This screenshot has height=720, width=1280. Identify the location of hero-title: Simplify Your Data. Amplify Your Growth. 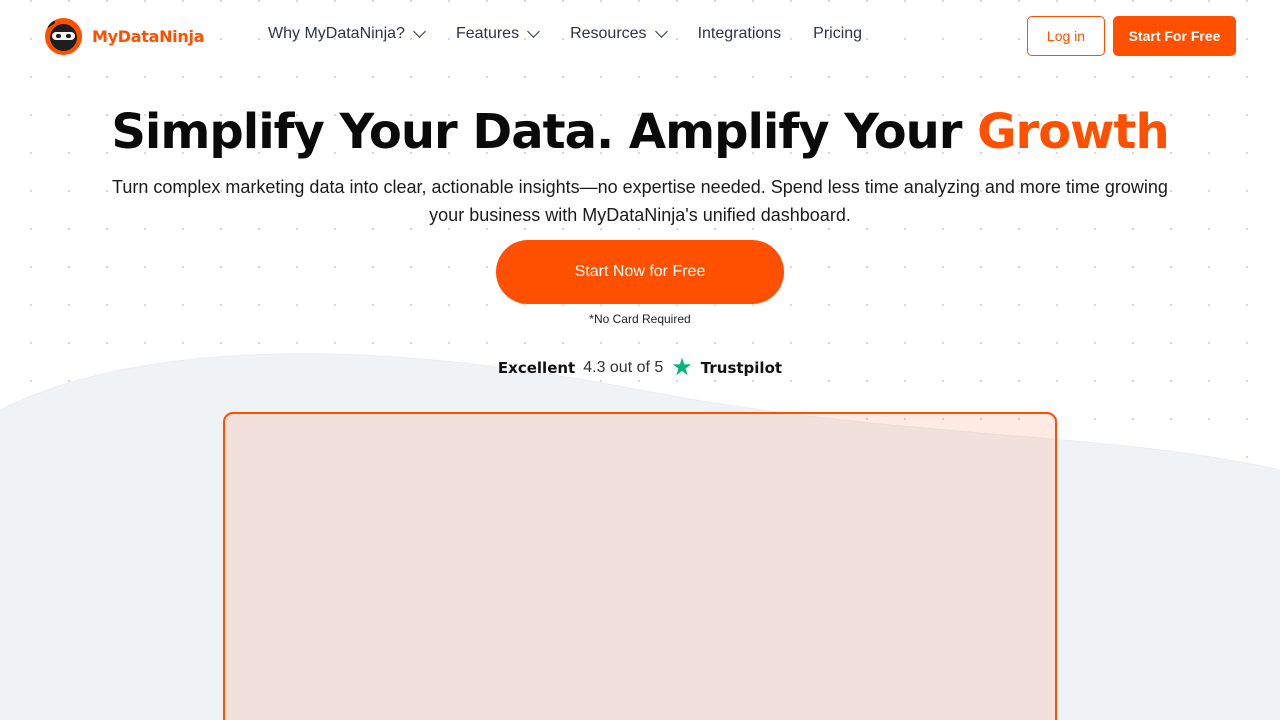
(640, 132).